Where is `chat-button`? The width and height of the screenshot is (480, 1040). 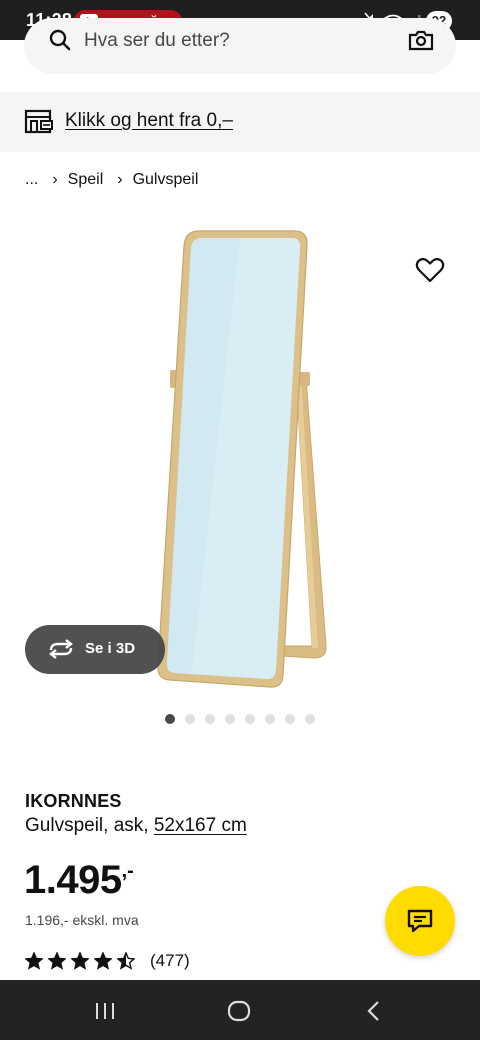 chat-button is located at coordinates (420, 921).